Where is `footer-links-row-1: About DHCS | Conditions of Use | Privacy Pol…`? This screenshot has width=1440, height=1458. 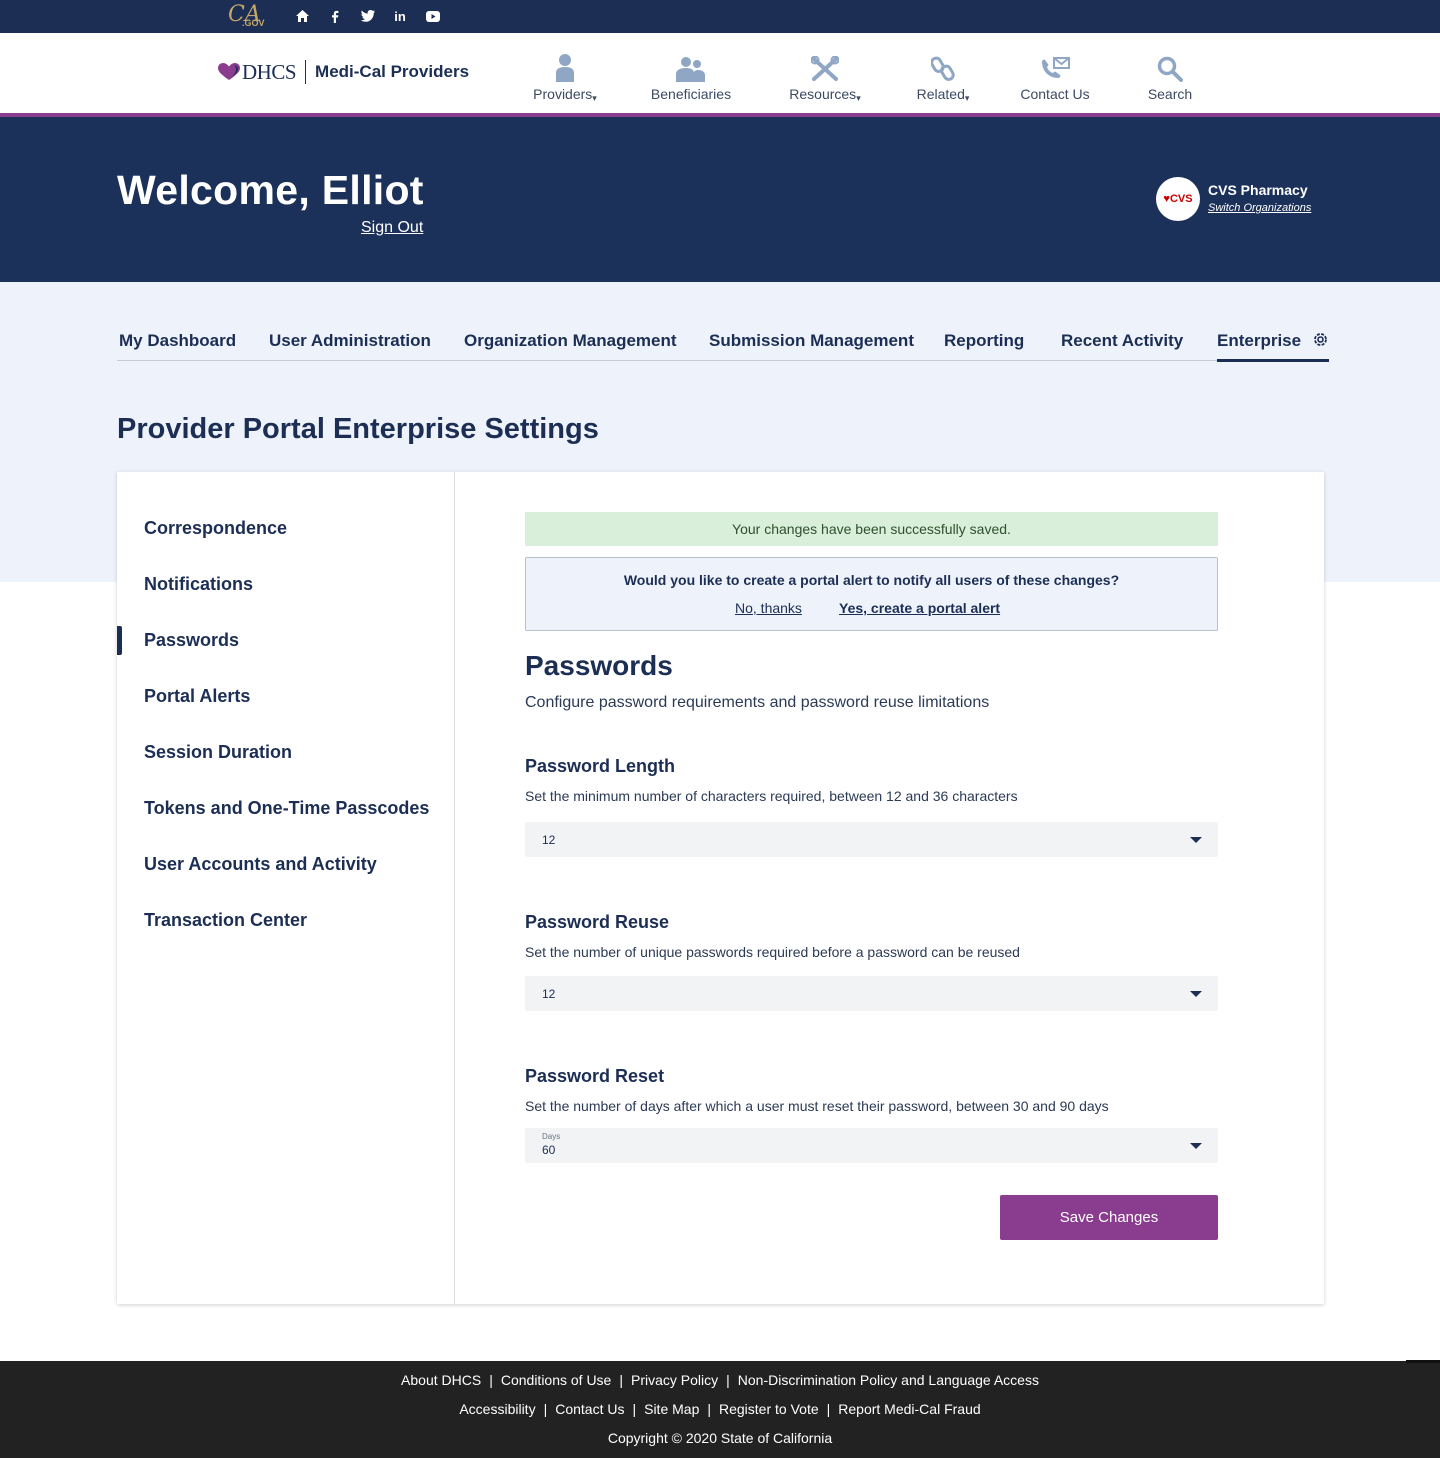
footer-links-row-1: About DHCS | Conditions of Use | Privacy Pol… is located at coordinates (720, 1380).